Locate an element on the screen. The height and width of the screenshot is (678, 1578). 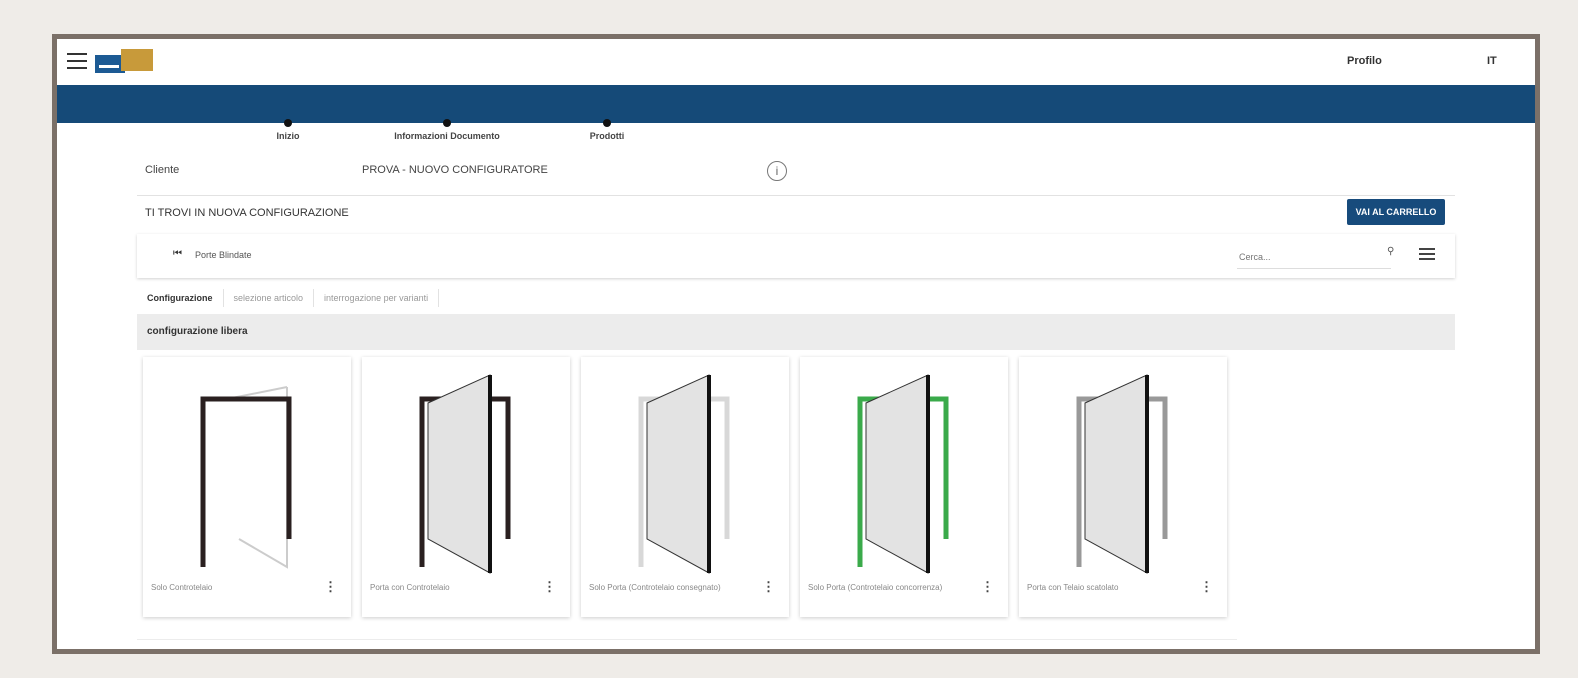
door-frame-icon is located at coordinates (246, 477).